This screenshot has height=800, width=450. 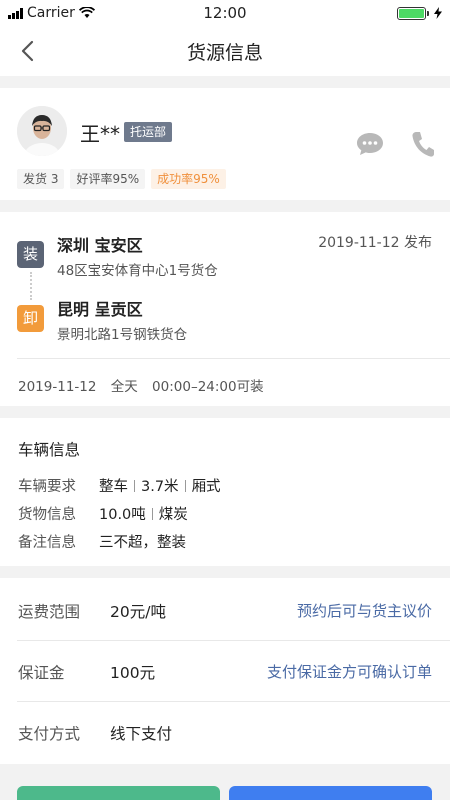 I want to click on stat-shipments: 发货 3, so click(x=41, y=179).